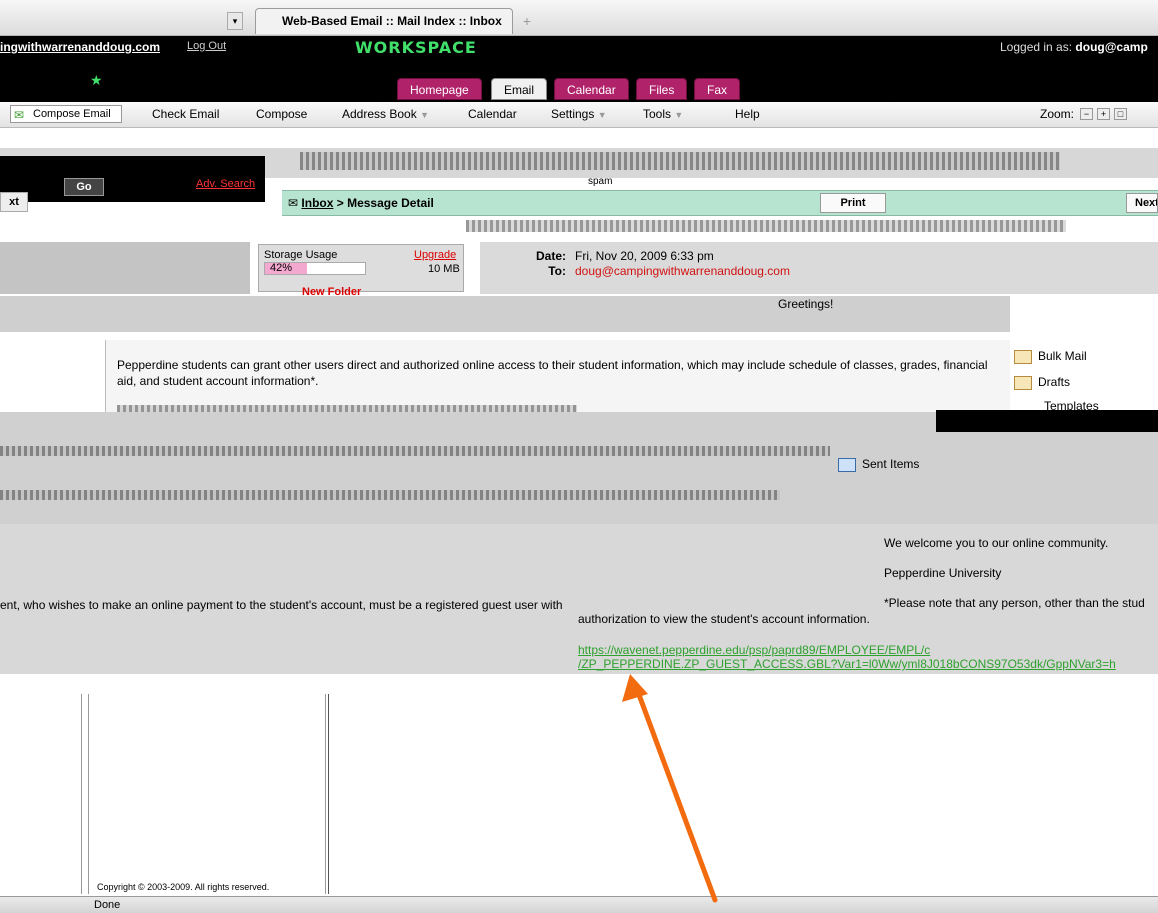  I want to click on annotation-arrow-icon, so click(670, 788).